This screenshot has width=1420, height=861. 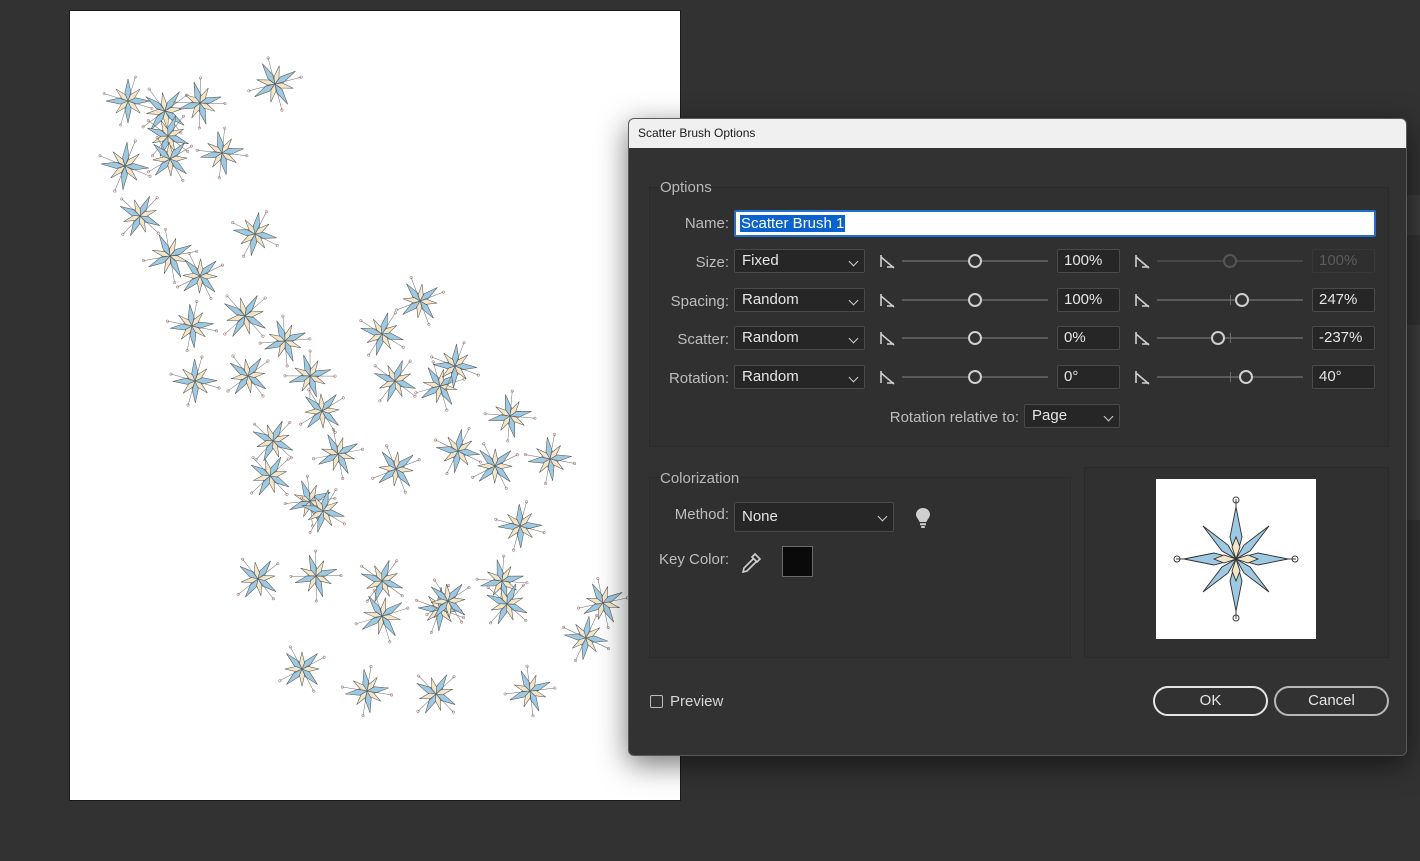 I want to click on rotation-min-field: 0°, so click(x=1088, y=377).